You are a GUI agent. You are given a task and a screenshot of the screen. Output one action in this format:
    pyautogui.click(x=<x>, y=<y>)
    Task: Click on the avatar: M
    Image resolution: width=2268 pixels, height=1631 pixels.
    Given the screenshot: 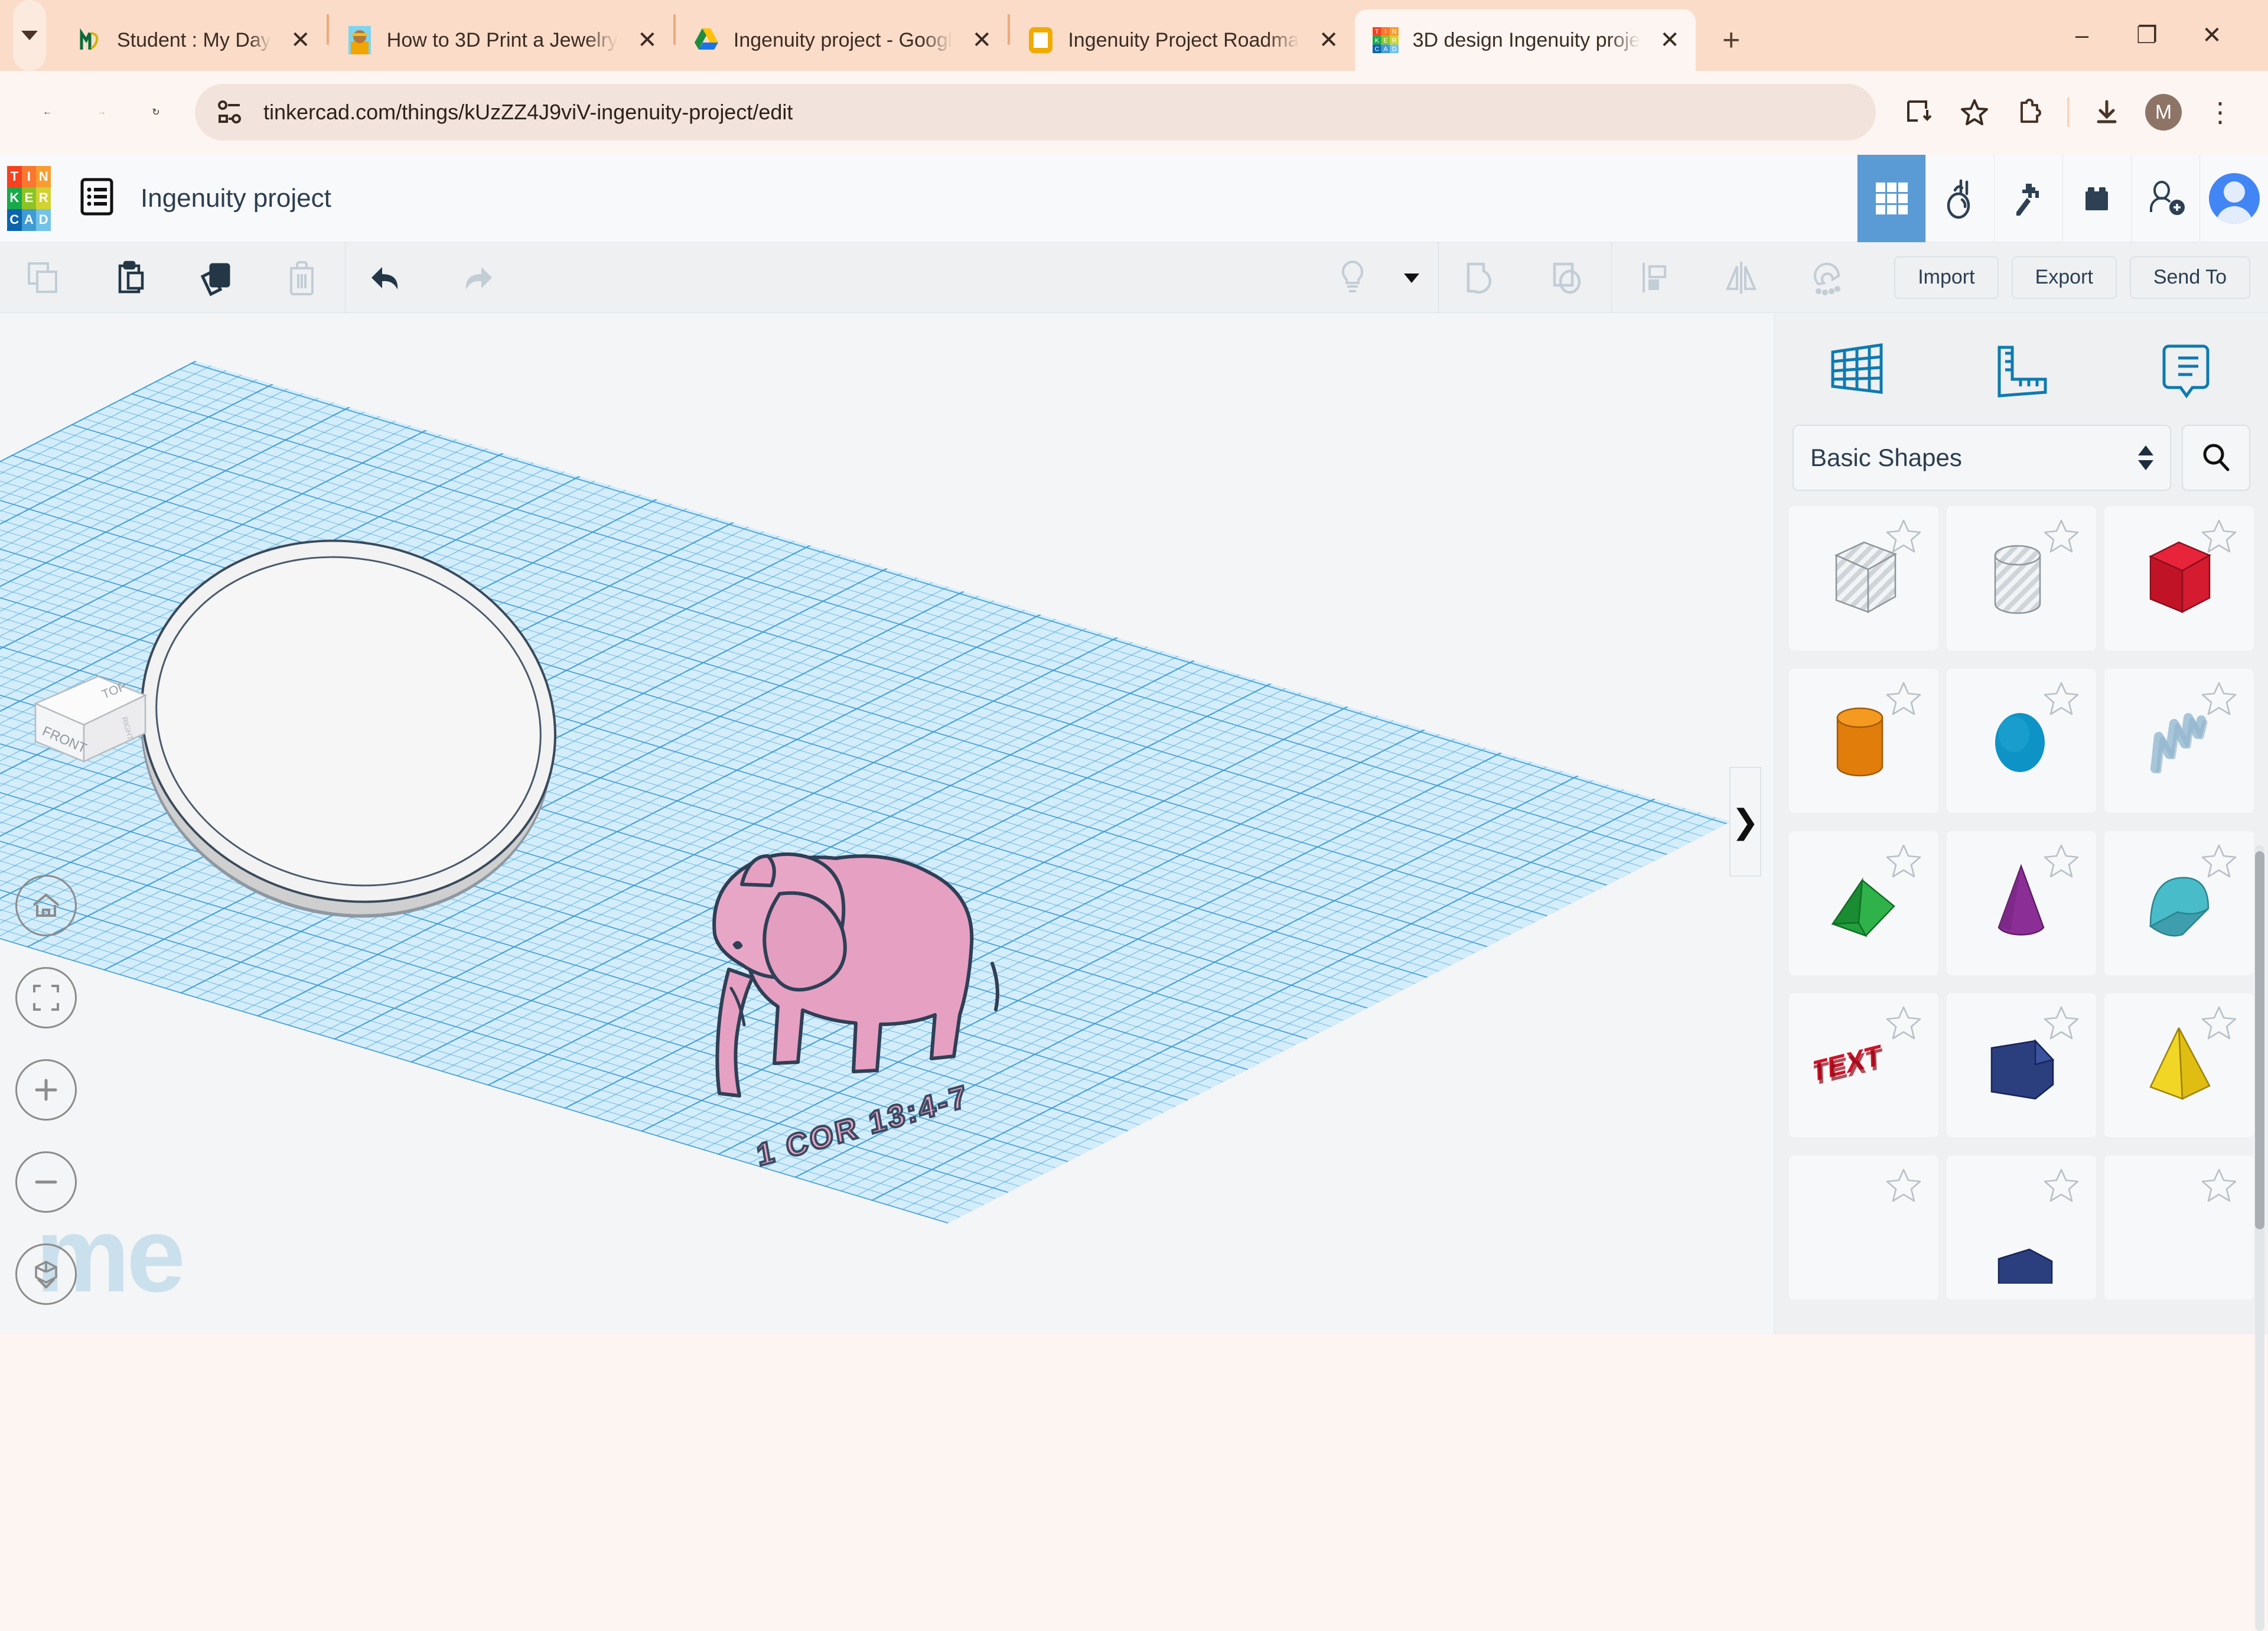 What is the action you would take?
    pyautogui.click(x=2163, y=112)
    